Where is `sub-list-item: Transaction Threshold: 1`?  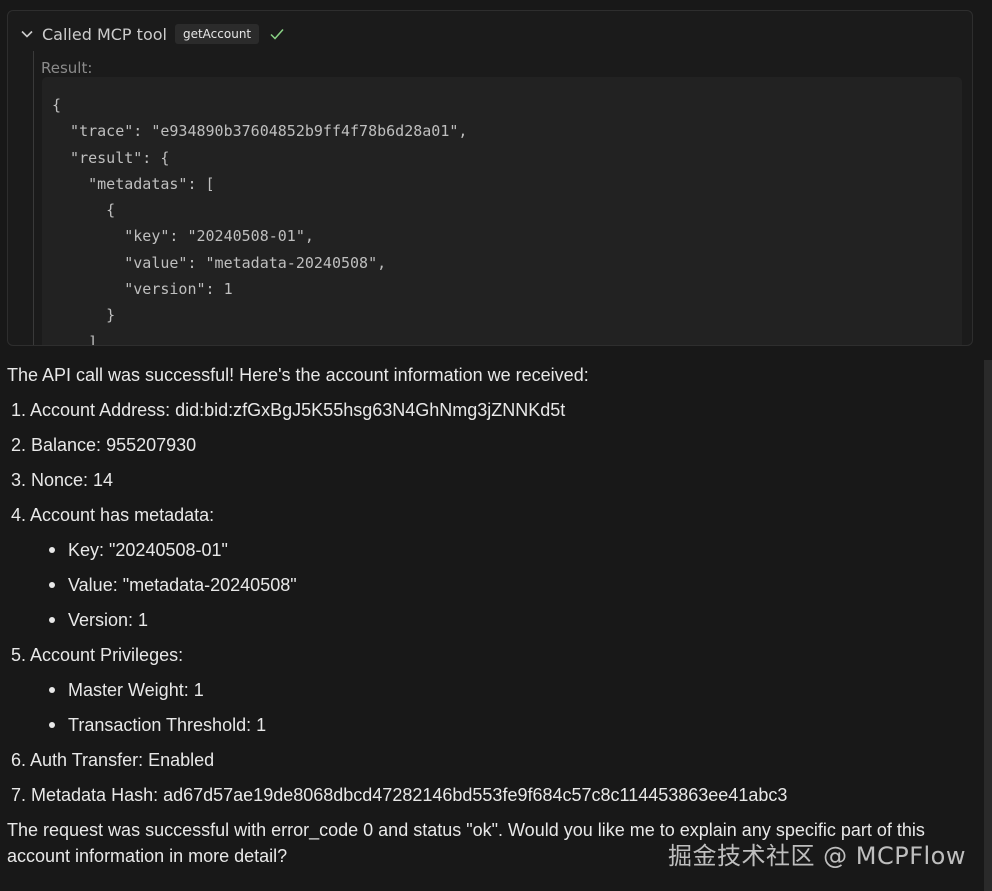
sub-list-item: Transaction Threshold: 1 is located at coordinates (489, 725).